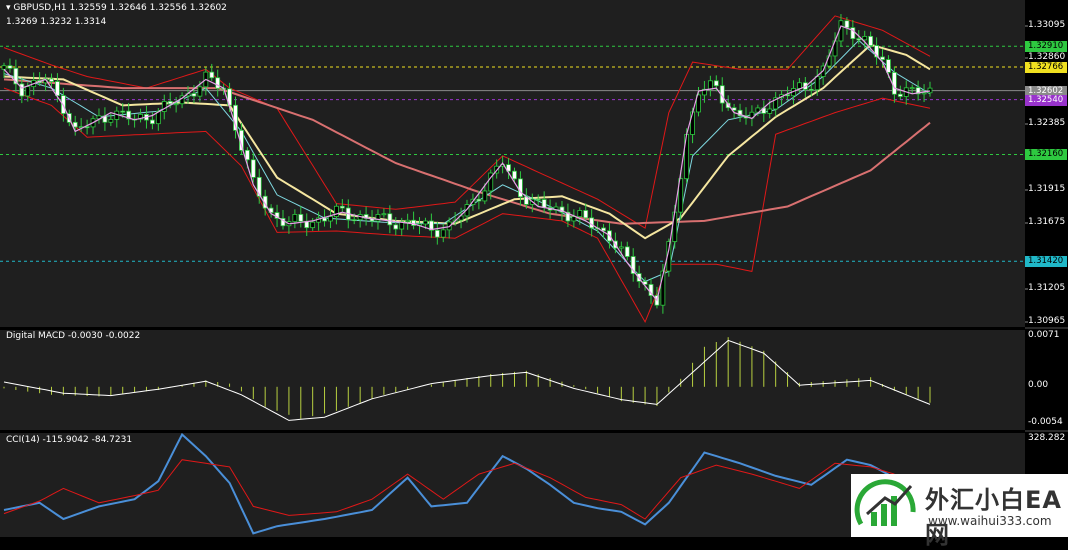  Describe the element at coordinates (148, 8) in the screenshot. I see `ohlc-values: 1.32559 1.32646 1.32556 1.32602` at that location.